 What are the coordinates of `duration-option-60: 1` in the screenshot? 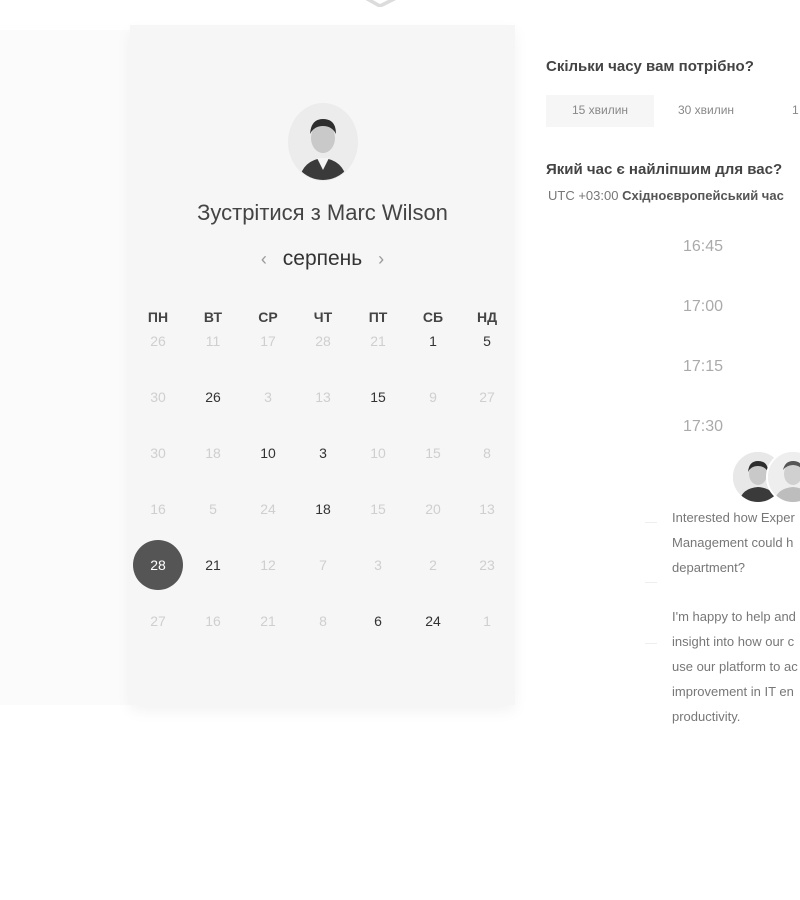 It's located at (779, 111).